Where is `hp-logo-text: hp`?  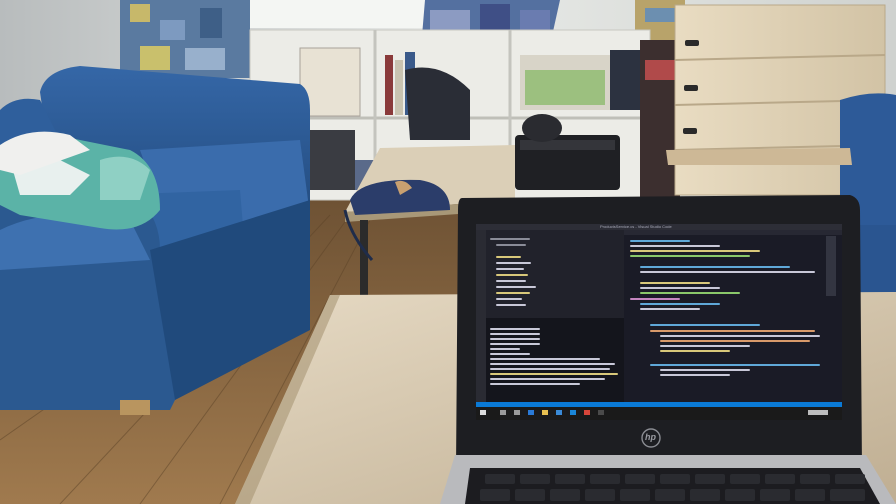
hp-logo-text: hp is located at coordinates (650, 437).